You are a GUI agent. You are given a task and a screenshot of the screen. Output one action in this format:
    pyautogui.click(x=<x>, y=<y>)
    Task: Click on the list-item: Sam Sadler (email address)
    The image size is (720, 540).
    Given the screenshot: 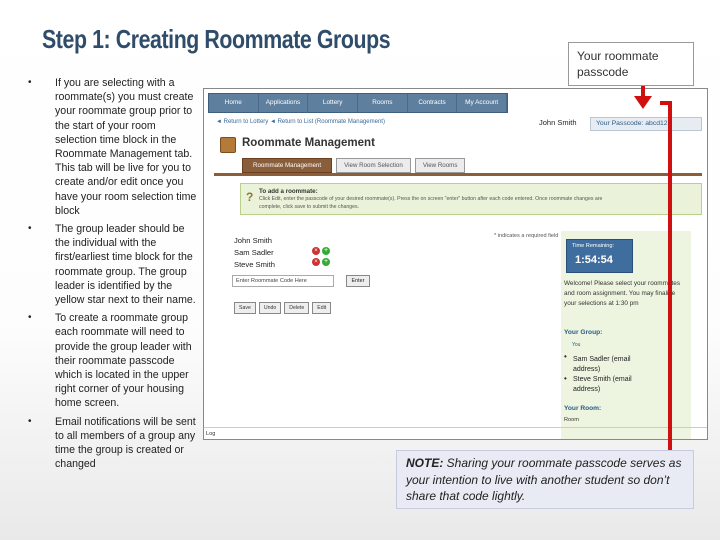 What is the action you would take?
    pyautogui.click(x=602, y=364)
    